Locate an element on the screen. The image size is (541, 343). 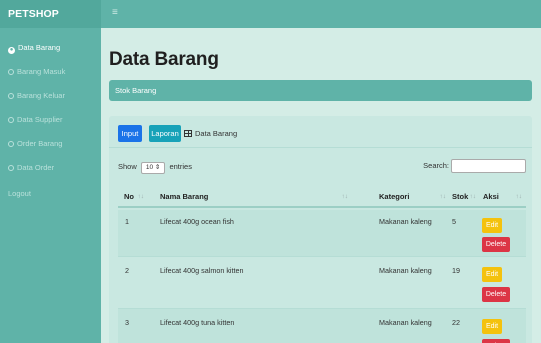
column-header-label: Nama Barang is located at coordinates (184, 196).